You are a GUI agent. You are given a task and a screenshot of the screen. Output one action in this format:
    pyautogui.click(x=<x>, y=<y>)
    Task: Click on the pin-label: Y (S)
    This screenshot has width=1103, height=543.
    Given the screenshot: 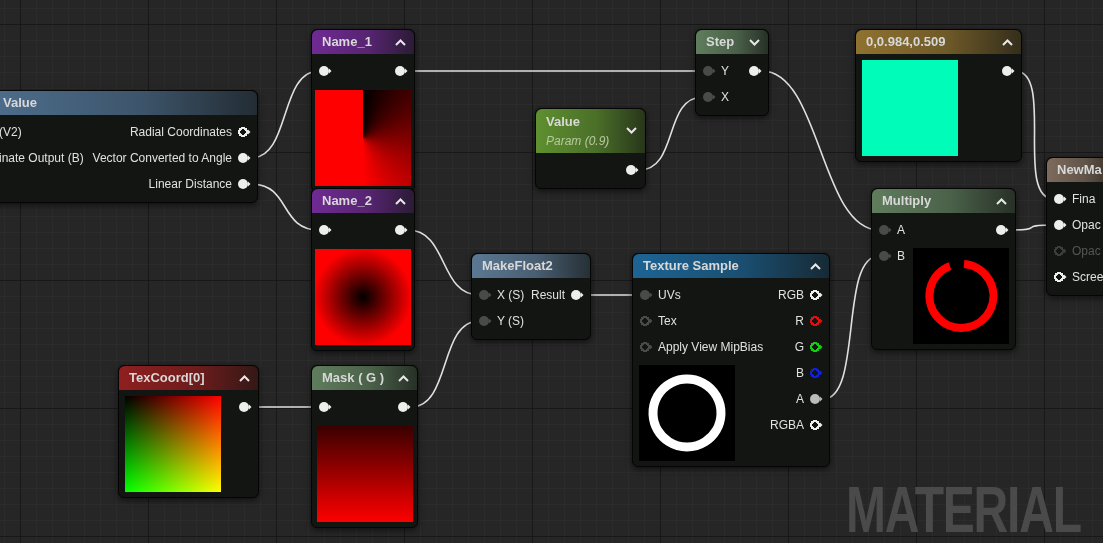 What is the action you would take?
    pyautogui.click(x=511, y=321)
    